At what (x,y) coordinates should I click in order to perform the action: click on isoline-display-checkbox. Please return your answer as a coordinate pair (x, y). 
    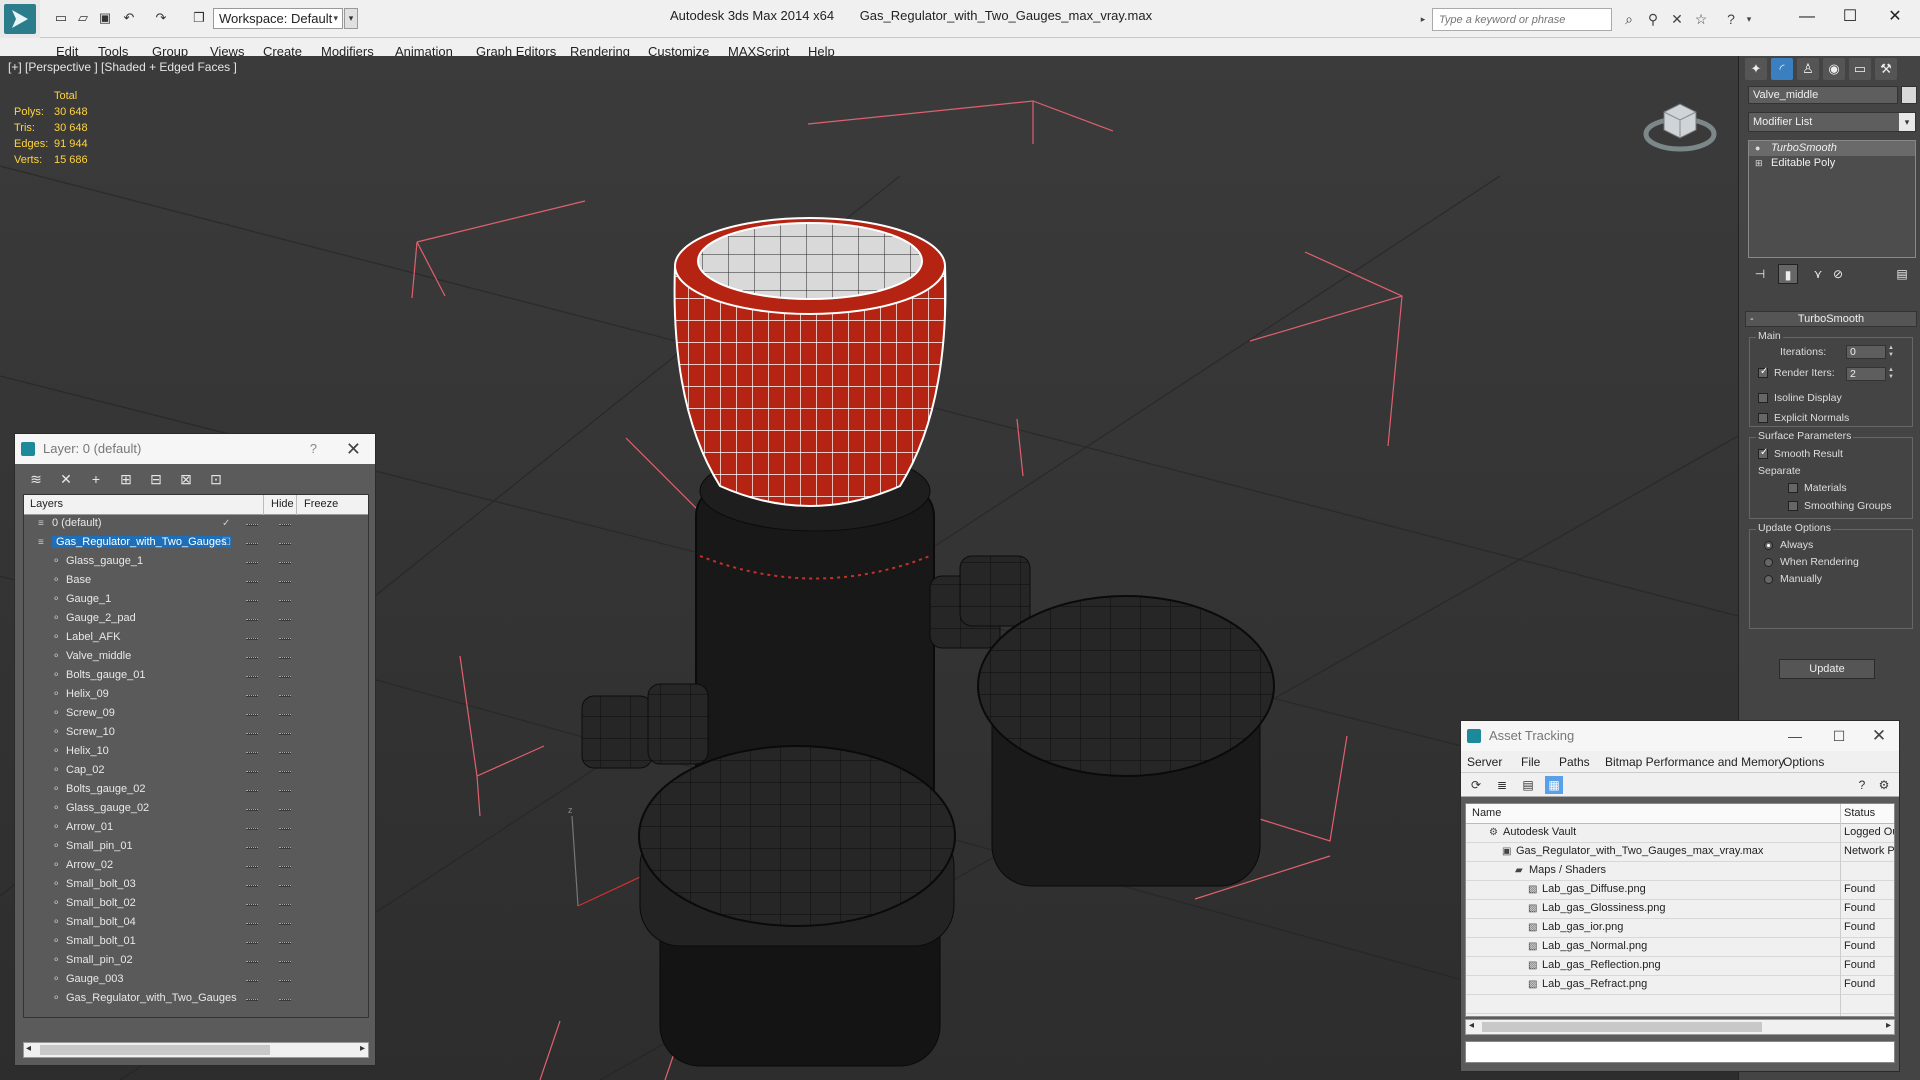
    Looking at the image, I should click on (1763, 398).